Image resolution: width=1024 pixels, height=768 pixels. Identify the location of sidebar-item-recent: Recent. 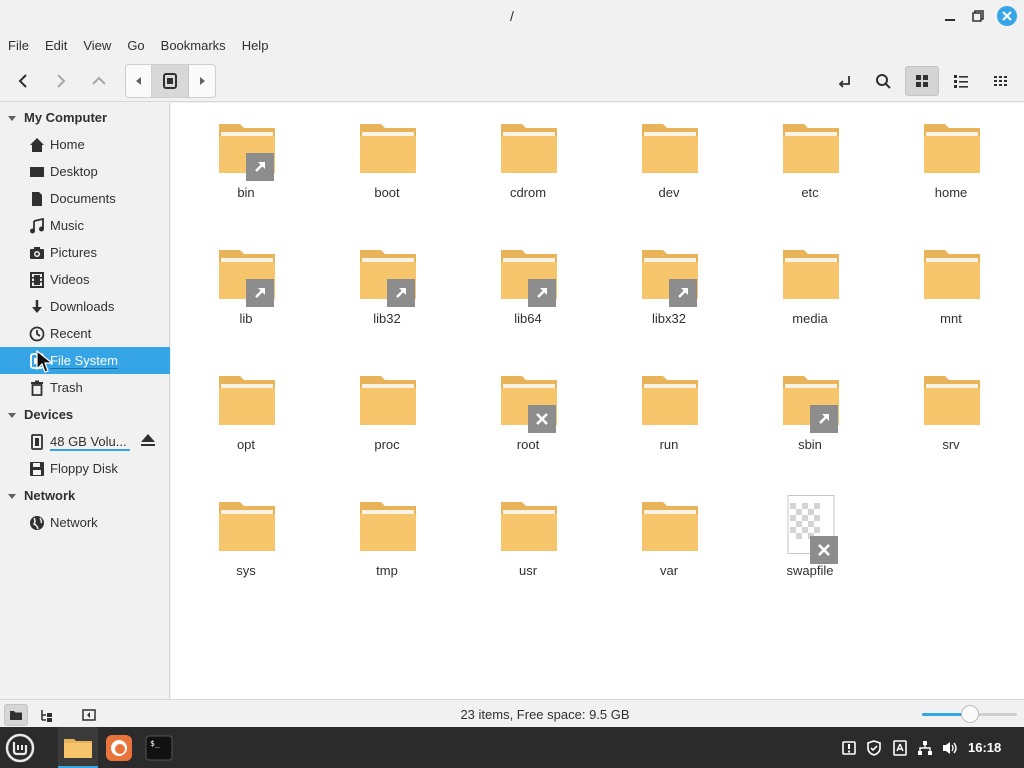
(85, 333).